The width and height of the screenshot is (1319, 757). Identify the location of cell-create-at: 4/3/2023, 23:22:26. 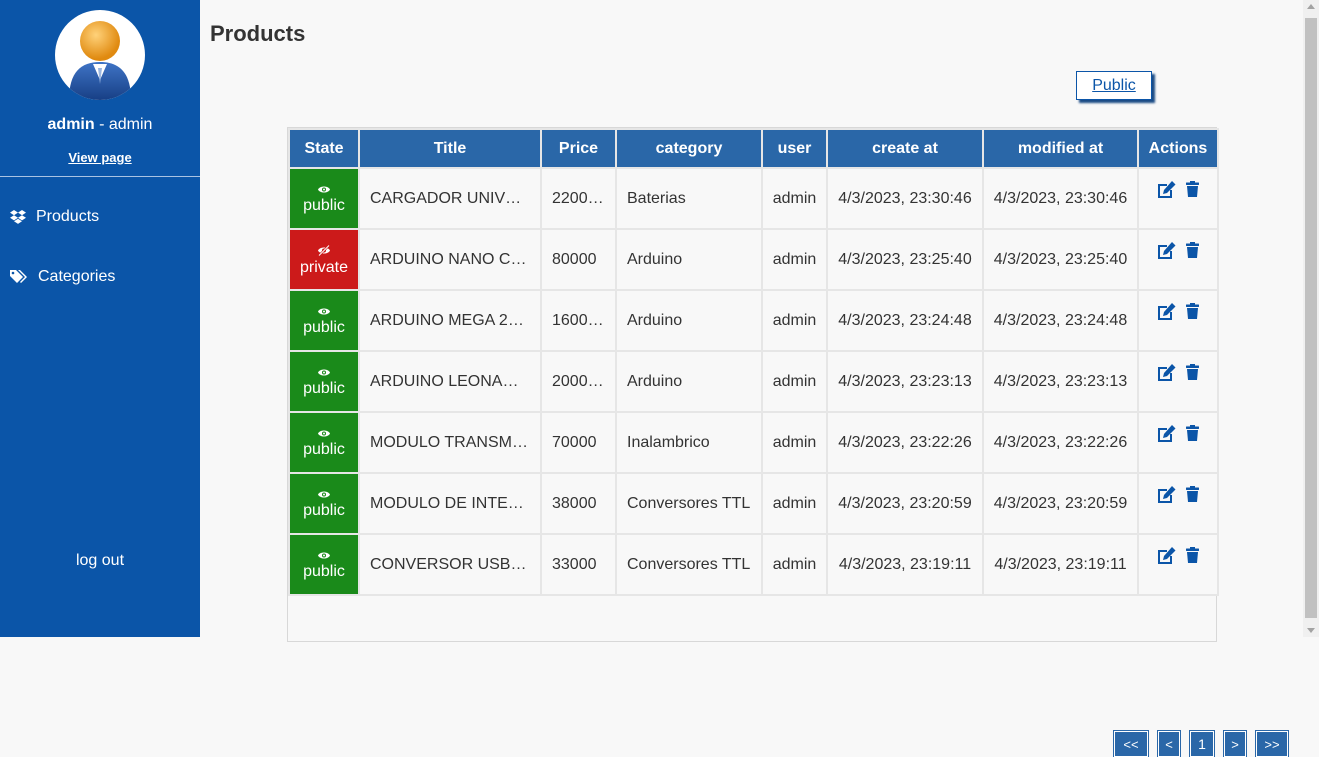
(905, 442).